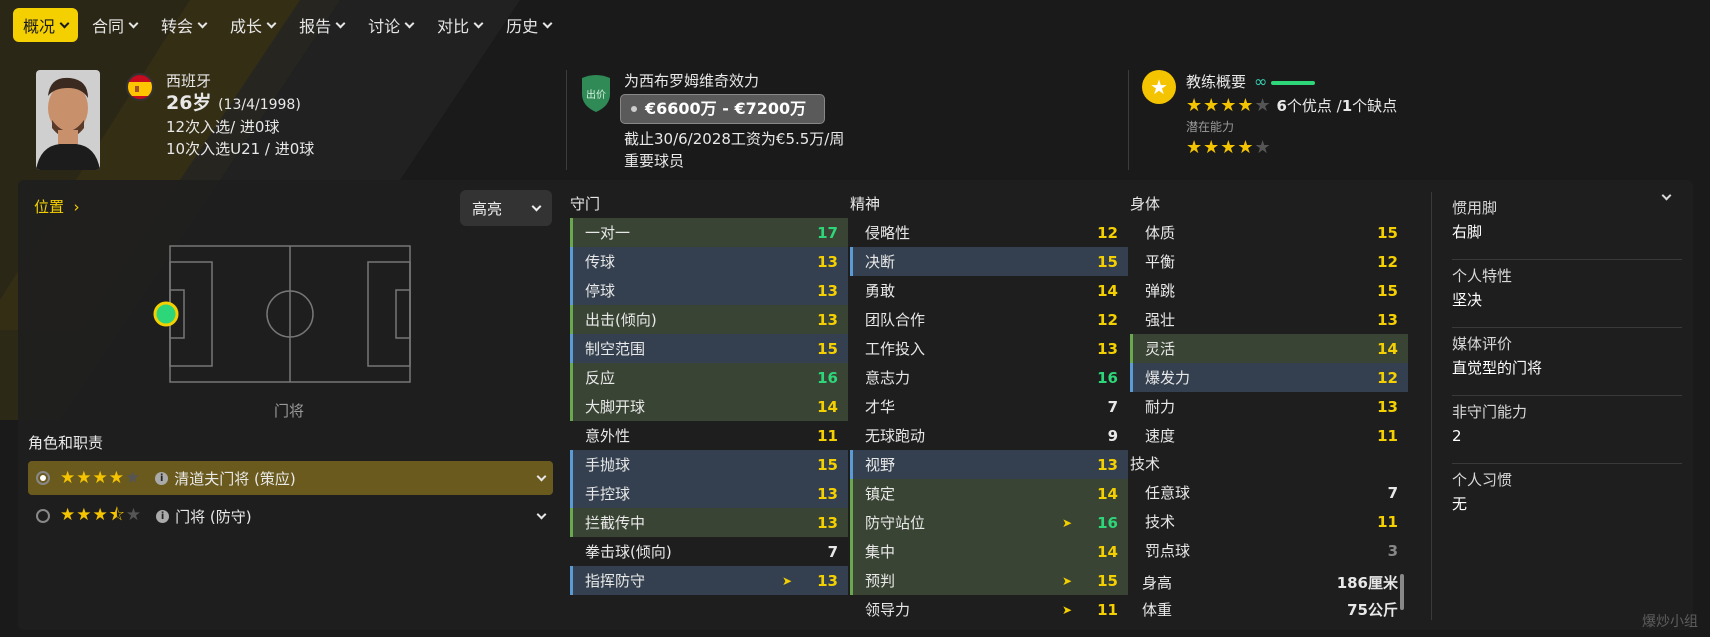 This screenshot has height=637, width=1710. Describe the element at coordinates (57, 206) in the screenshot. I see `position-link: 位置 ›` at that location.